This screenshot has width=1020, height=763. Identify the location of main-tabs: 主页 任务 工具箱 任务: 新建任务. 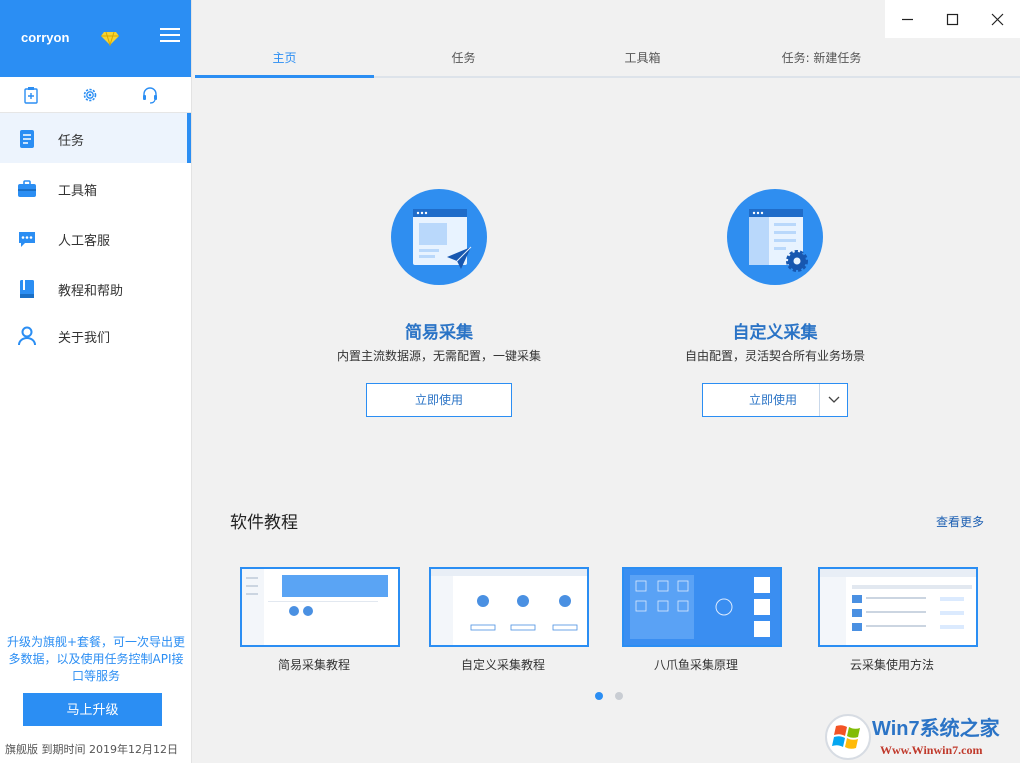
(607, 58).